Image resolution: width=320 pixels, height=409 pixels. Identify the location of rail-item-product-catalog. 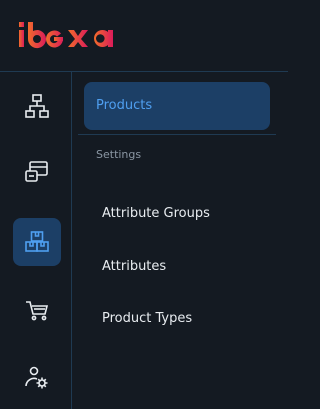
(37, 242).